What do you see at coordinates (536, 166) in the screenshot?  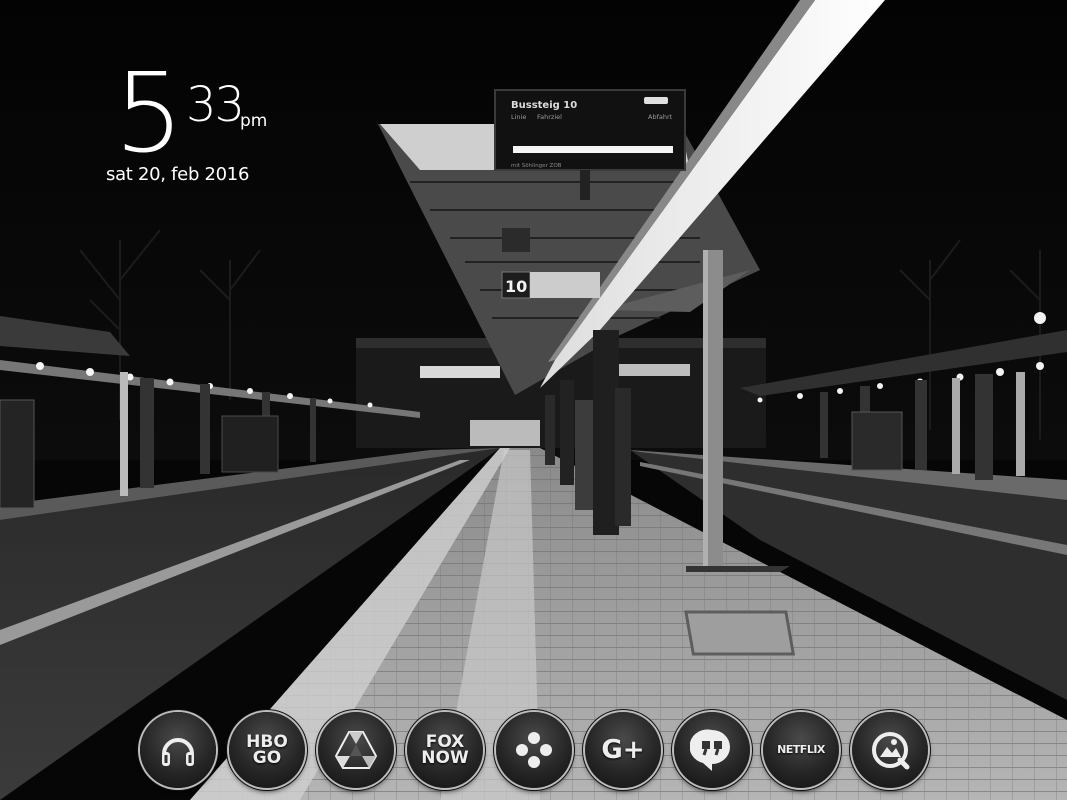 I see `sign-footer: mit Söhlinger ZOB` at bounding box center [536, 166].